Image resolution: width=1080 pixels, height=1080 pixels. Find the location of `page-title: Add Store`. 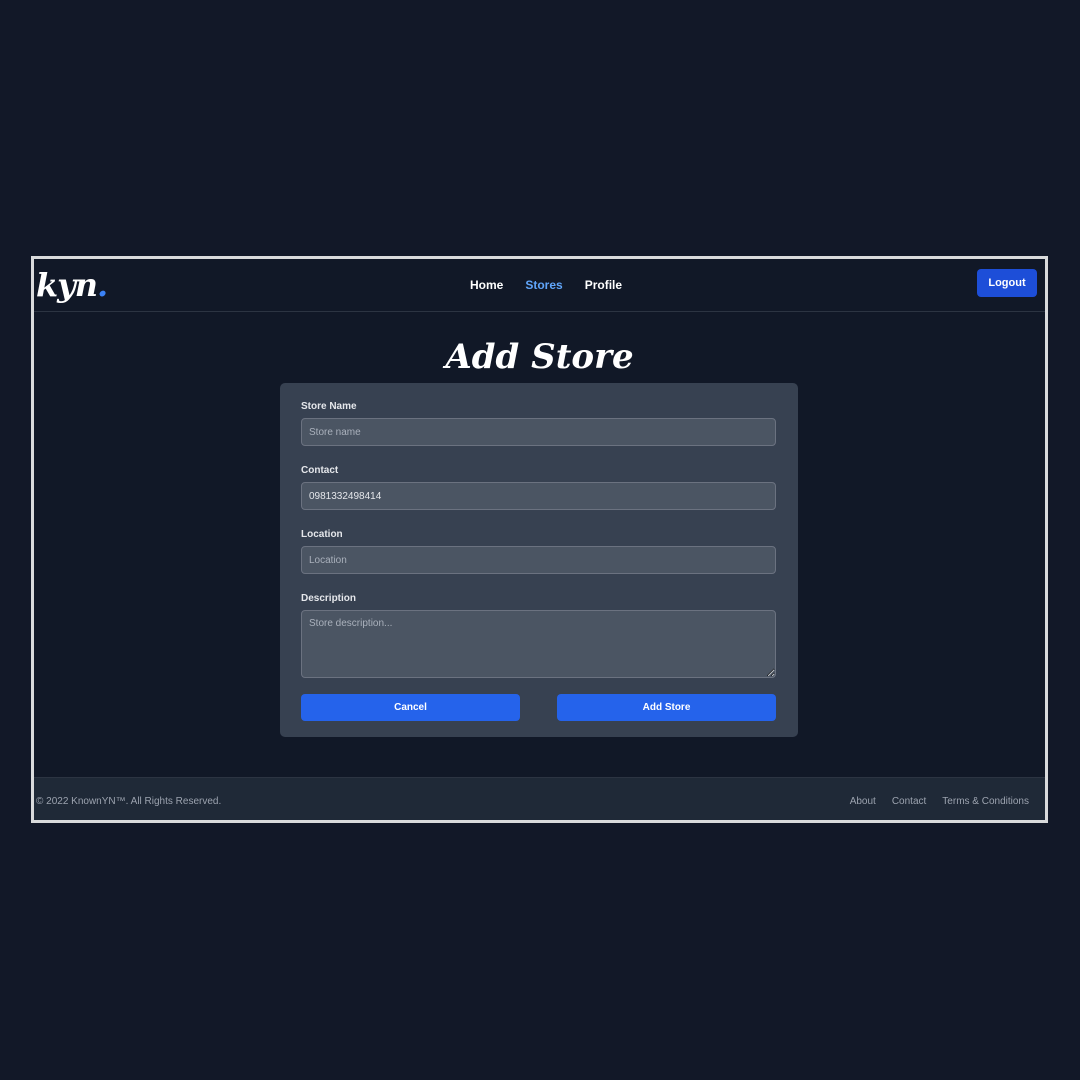

page-title: Add Store is located at coordinates (539, 357).